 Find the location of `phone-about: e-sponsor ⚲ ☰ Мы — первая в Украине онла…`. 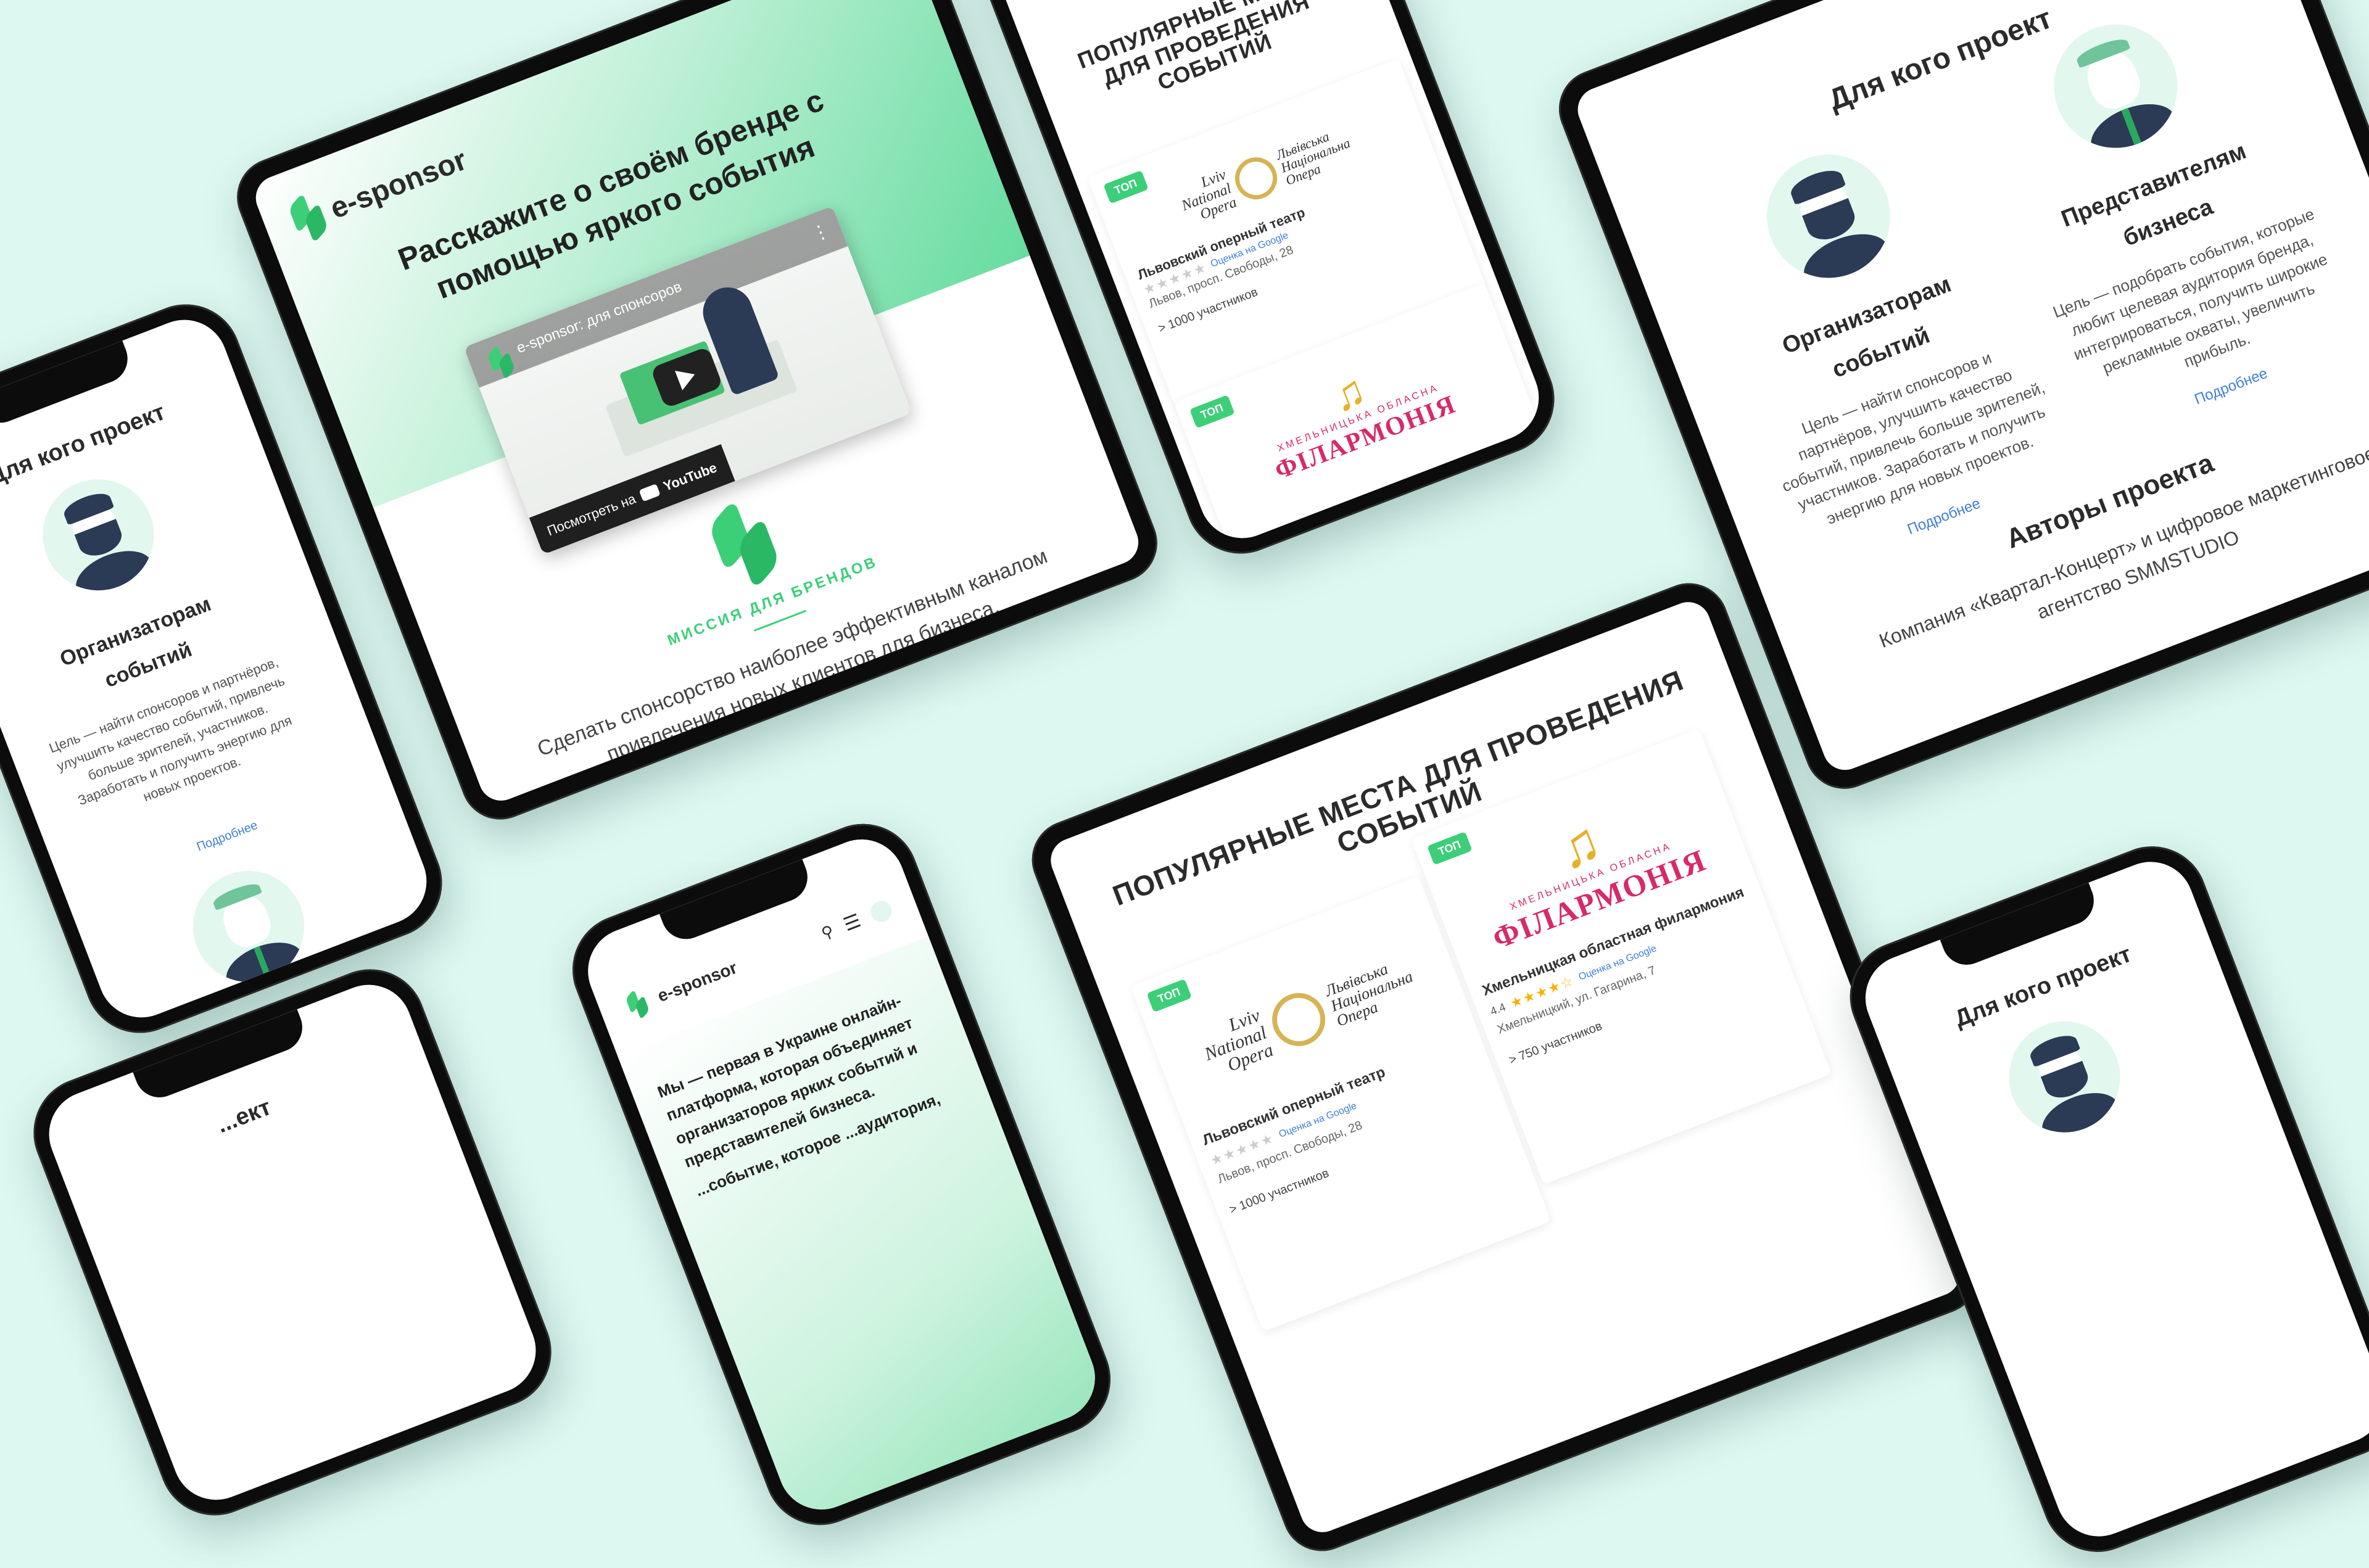

phone-about: e-sponsor ⚲ ☰ Мы — первая в Украине онла… is located at coordinates (841, 1174).